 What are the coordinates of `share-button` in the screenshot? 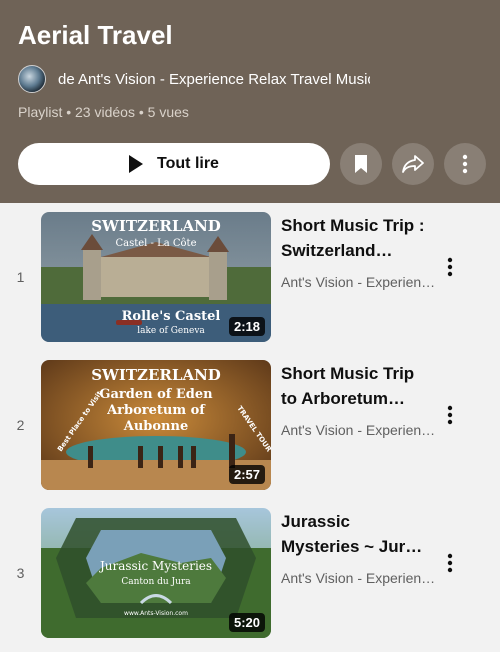 It's located at (413, 164).